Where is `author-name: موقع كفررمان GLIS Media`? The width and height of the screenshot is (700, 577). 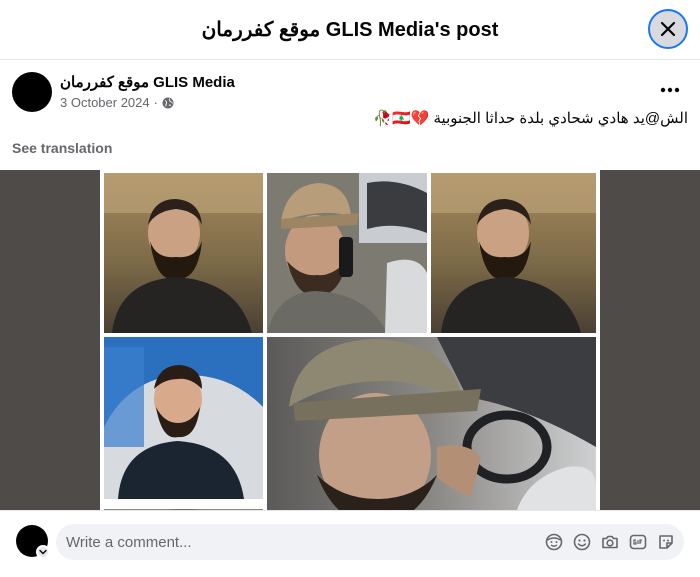
author-name: موقع كفررمان GLIS Media is located at coordinates (147, 83).